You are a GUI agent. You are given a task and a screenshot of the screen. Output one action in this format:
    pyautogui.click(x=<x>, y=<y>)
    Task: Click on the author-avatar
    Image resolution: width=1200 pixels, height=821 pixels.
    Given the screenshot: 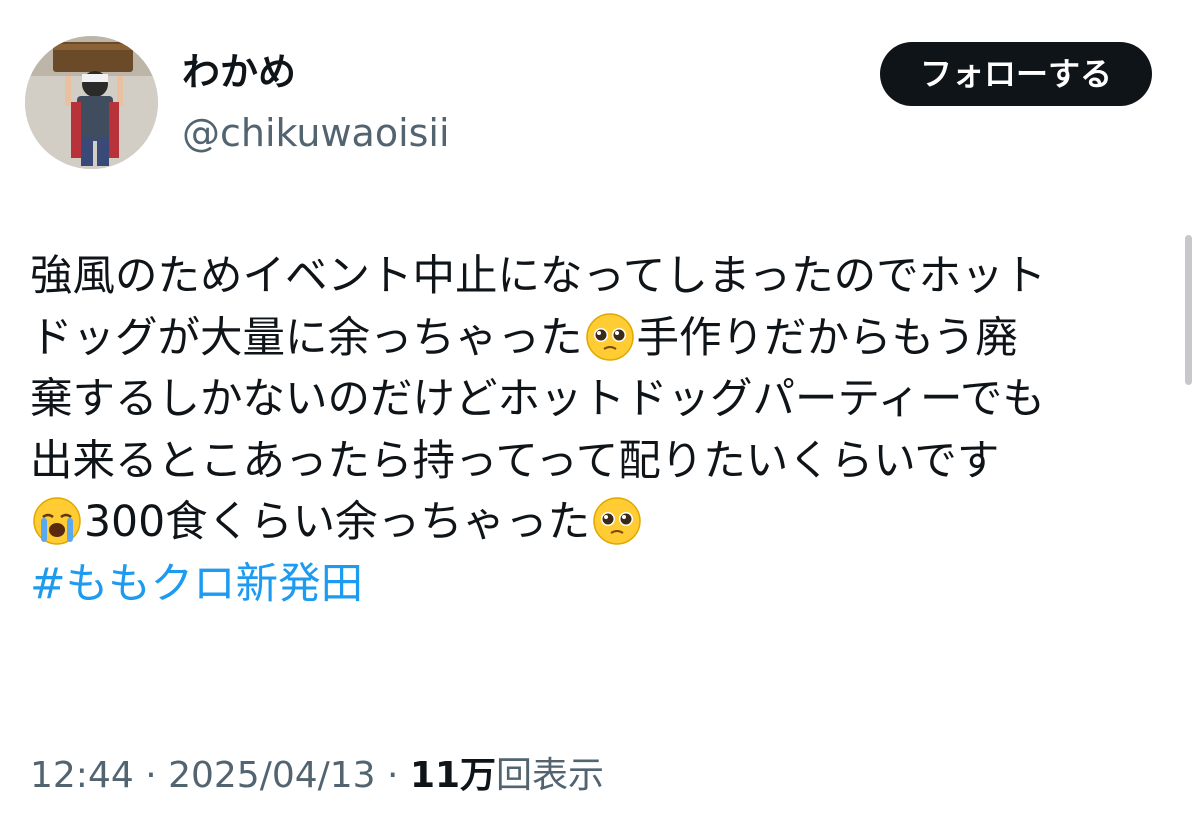 What is the action you would take?
    pyautogui.click(x=91, y=102)
    